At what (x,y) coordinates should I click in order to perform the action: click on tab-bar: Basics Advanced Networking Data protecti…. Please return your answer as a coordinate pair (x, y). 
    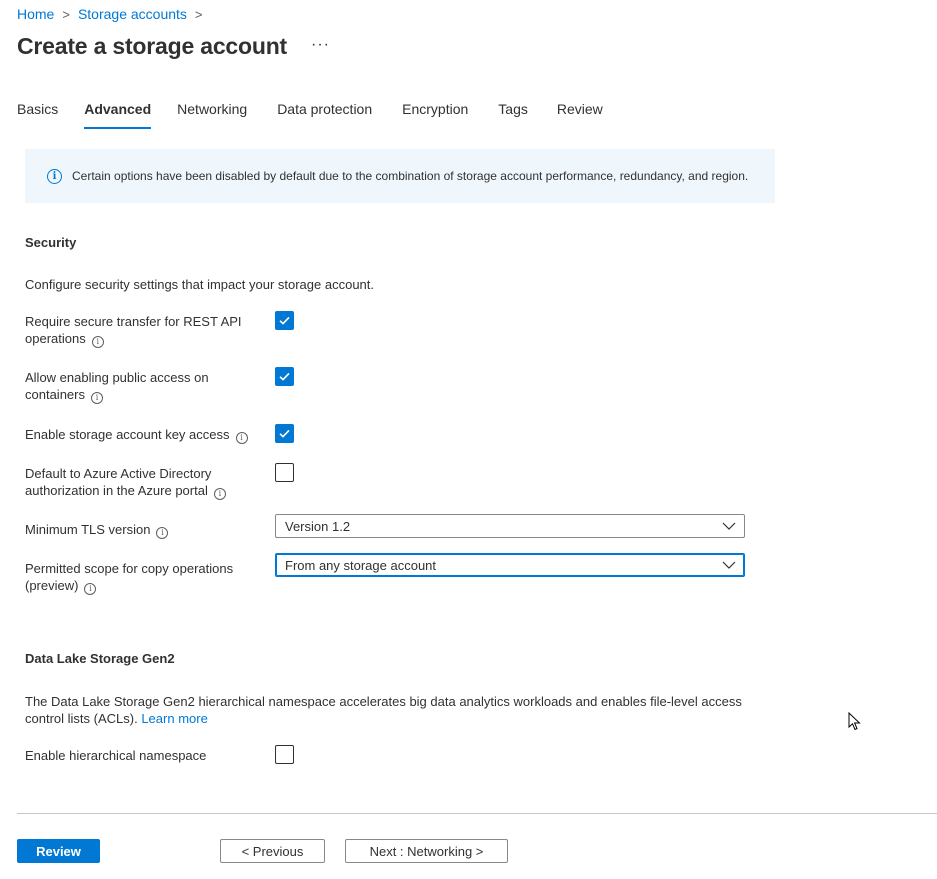
    Looking at the image, I should click on (310, 116).